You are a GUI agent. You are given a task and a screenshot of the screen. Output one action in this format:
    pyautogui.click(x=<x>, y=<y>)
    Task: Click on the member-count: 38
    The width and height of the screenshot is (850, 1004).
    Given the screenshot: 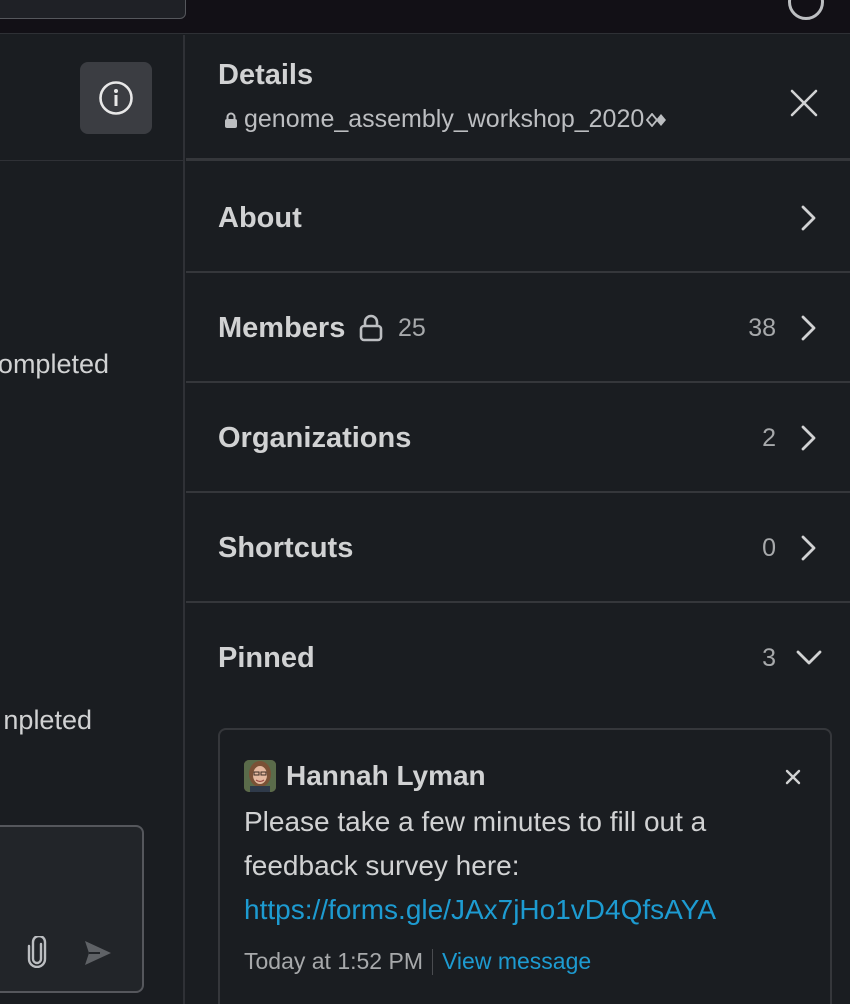 What is the action you would take?
    pyautogui.click(x=762, y=328)
    